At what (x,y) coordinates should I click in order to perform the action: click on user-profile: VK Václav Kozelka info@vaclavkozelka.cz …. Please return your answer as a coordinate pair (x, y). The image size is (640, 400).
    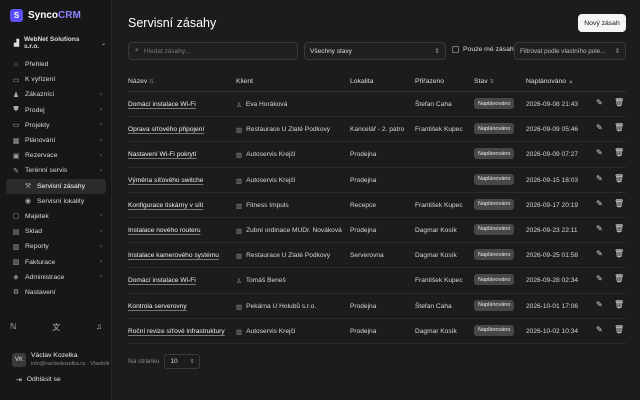
    Looking at the image, I should click on (61, 359).